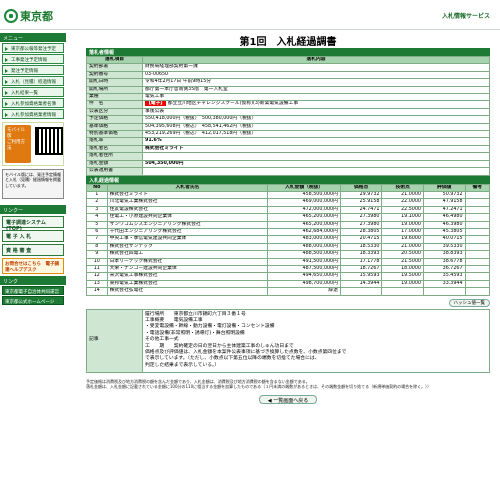 Image resolution: width=500 pixels, height=489 pixels. Describe the element at coordinates (304, 187) in the screenshot. I see `bids-col-header: 入札金額（税抜）` at that location.